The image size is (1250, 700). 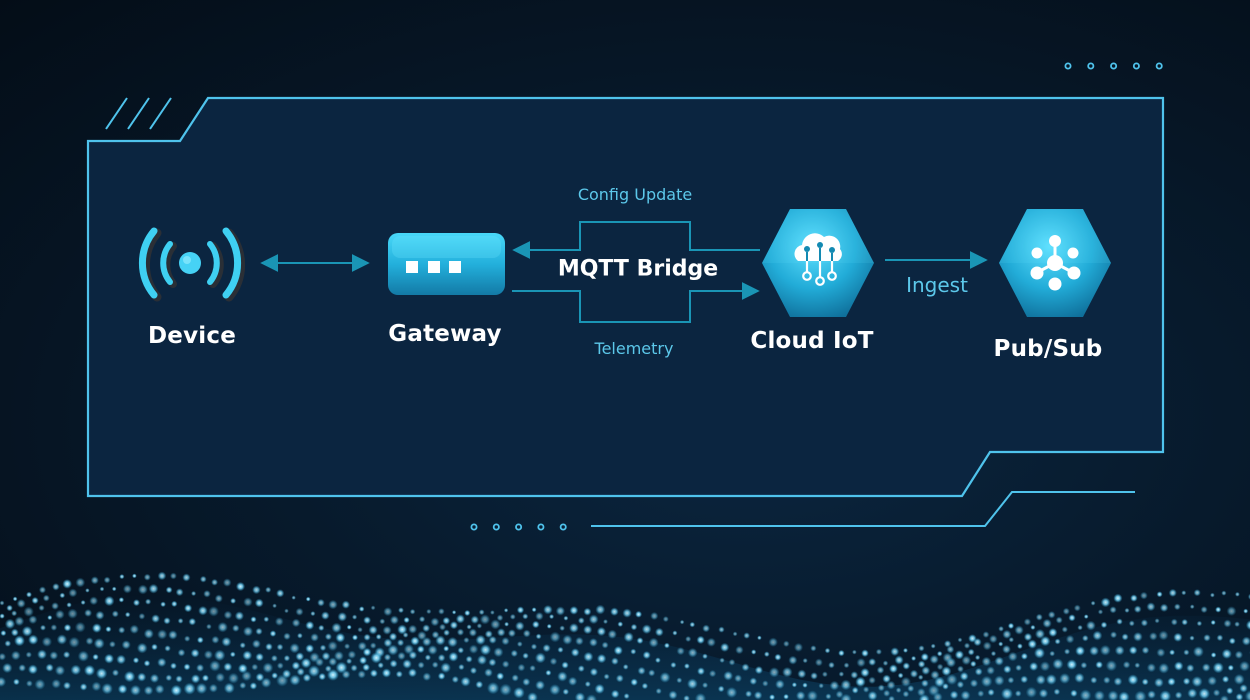 I want to click on config-update-label: Config Update, so click(x=635, y=194).